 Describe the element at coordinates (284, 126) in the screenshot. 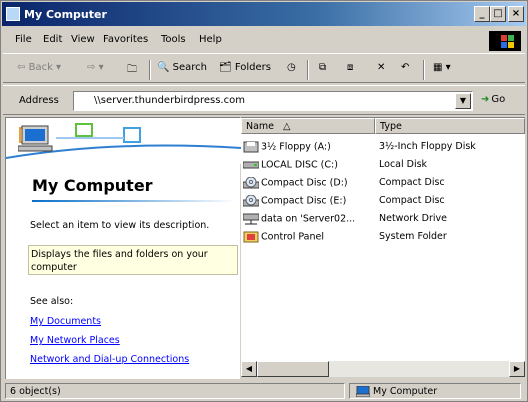

I see `sort-ascending-icon: △` at that location.